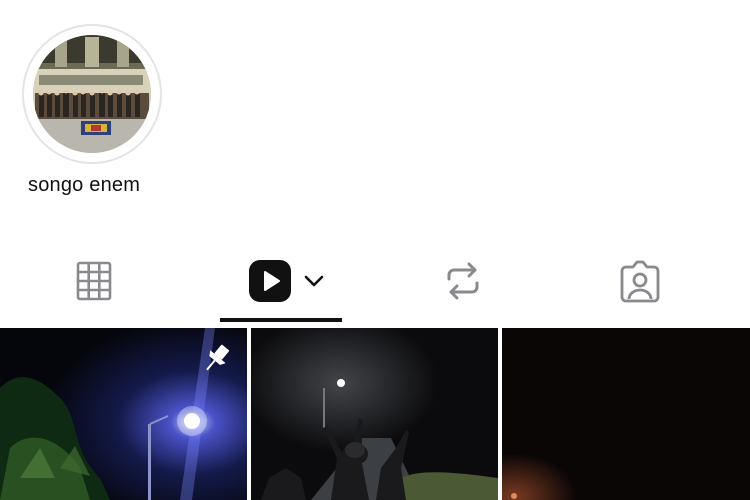  Describe the element at coordinates (281, 320) in the screenshot. I see `active-tab-indicator` at that location.